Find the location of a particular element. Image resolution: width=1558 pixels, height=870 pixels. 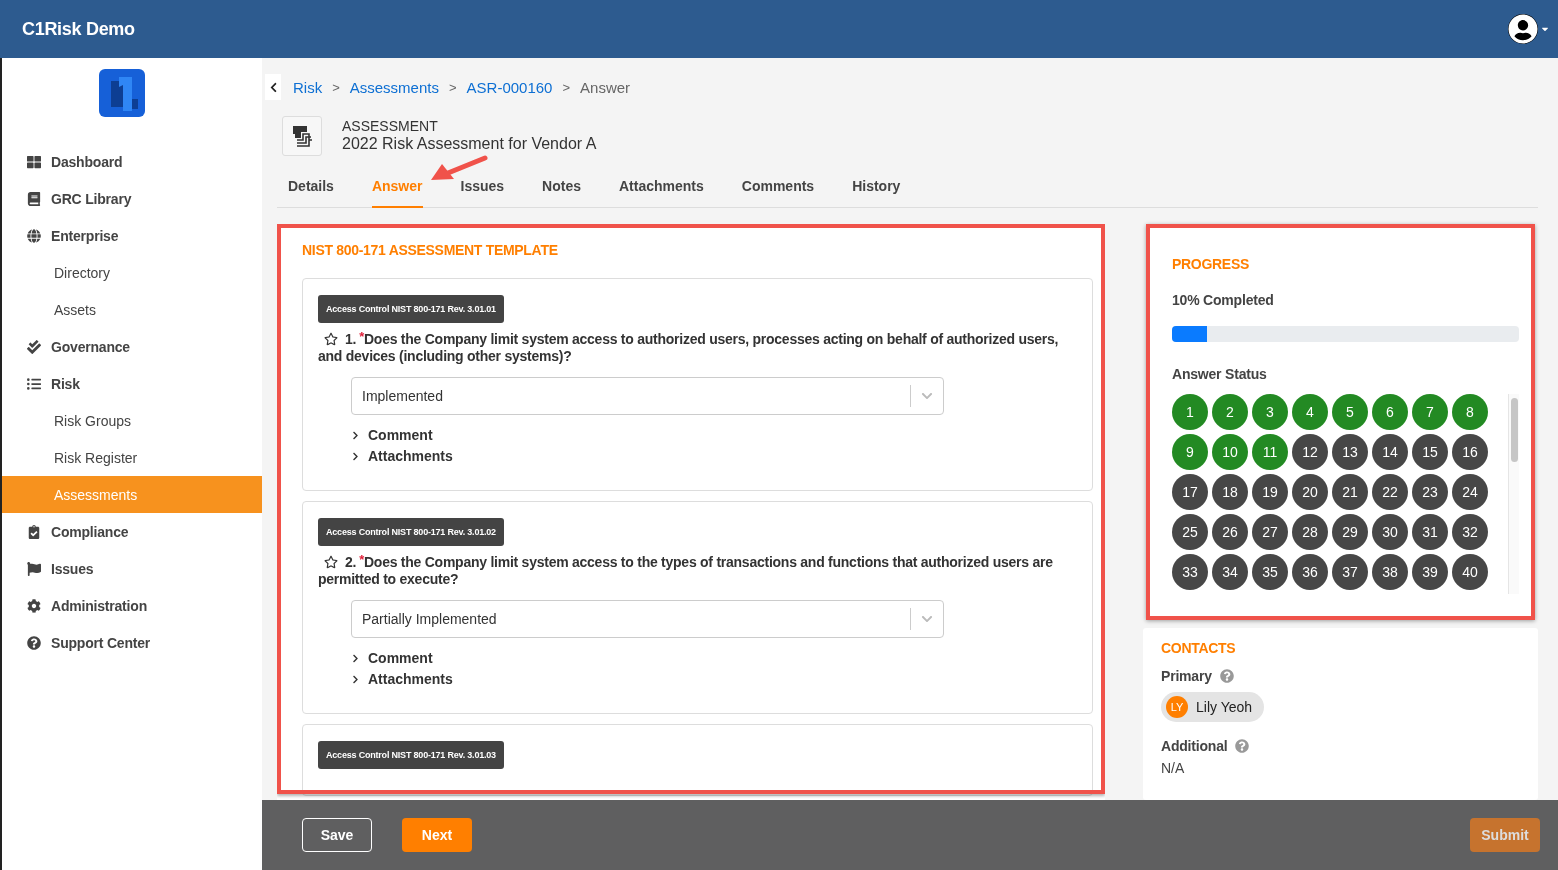

tab: Notes is located at coordinates (561, 188).